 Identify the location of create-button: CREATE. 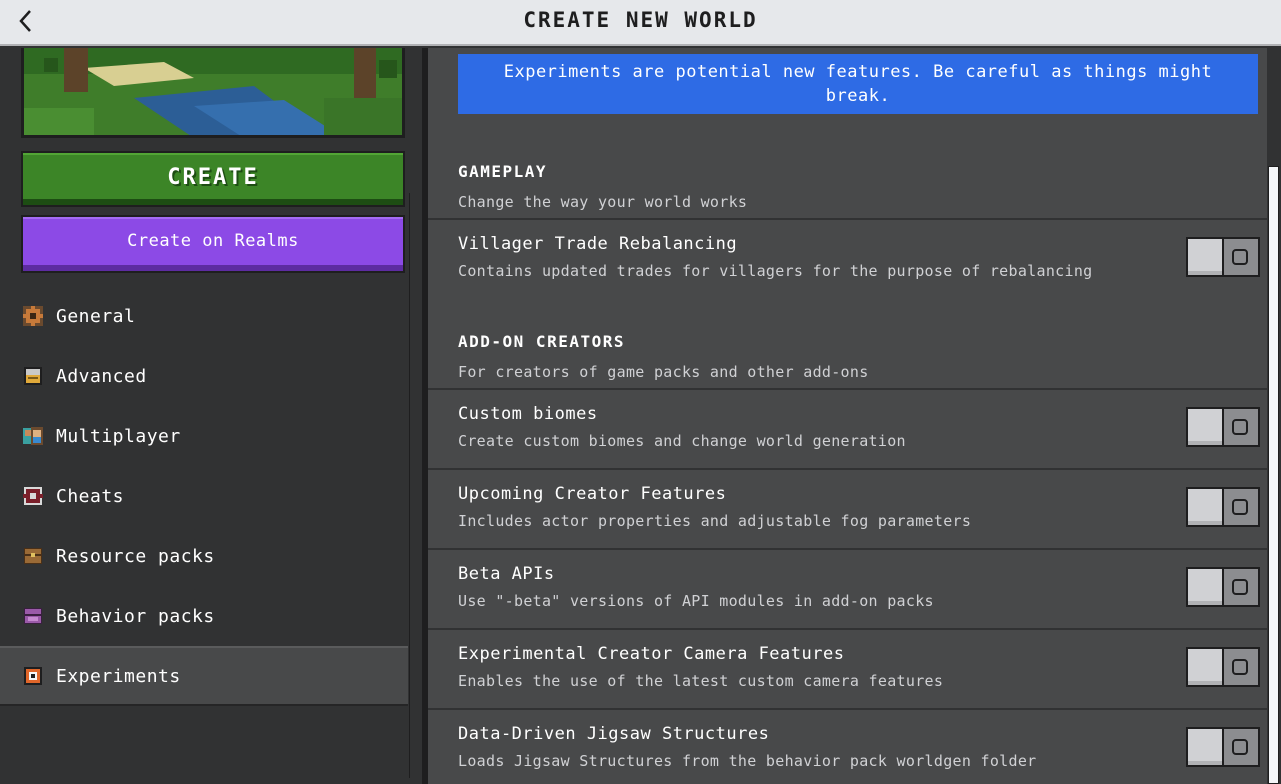
(213, 179).